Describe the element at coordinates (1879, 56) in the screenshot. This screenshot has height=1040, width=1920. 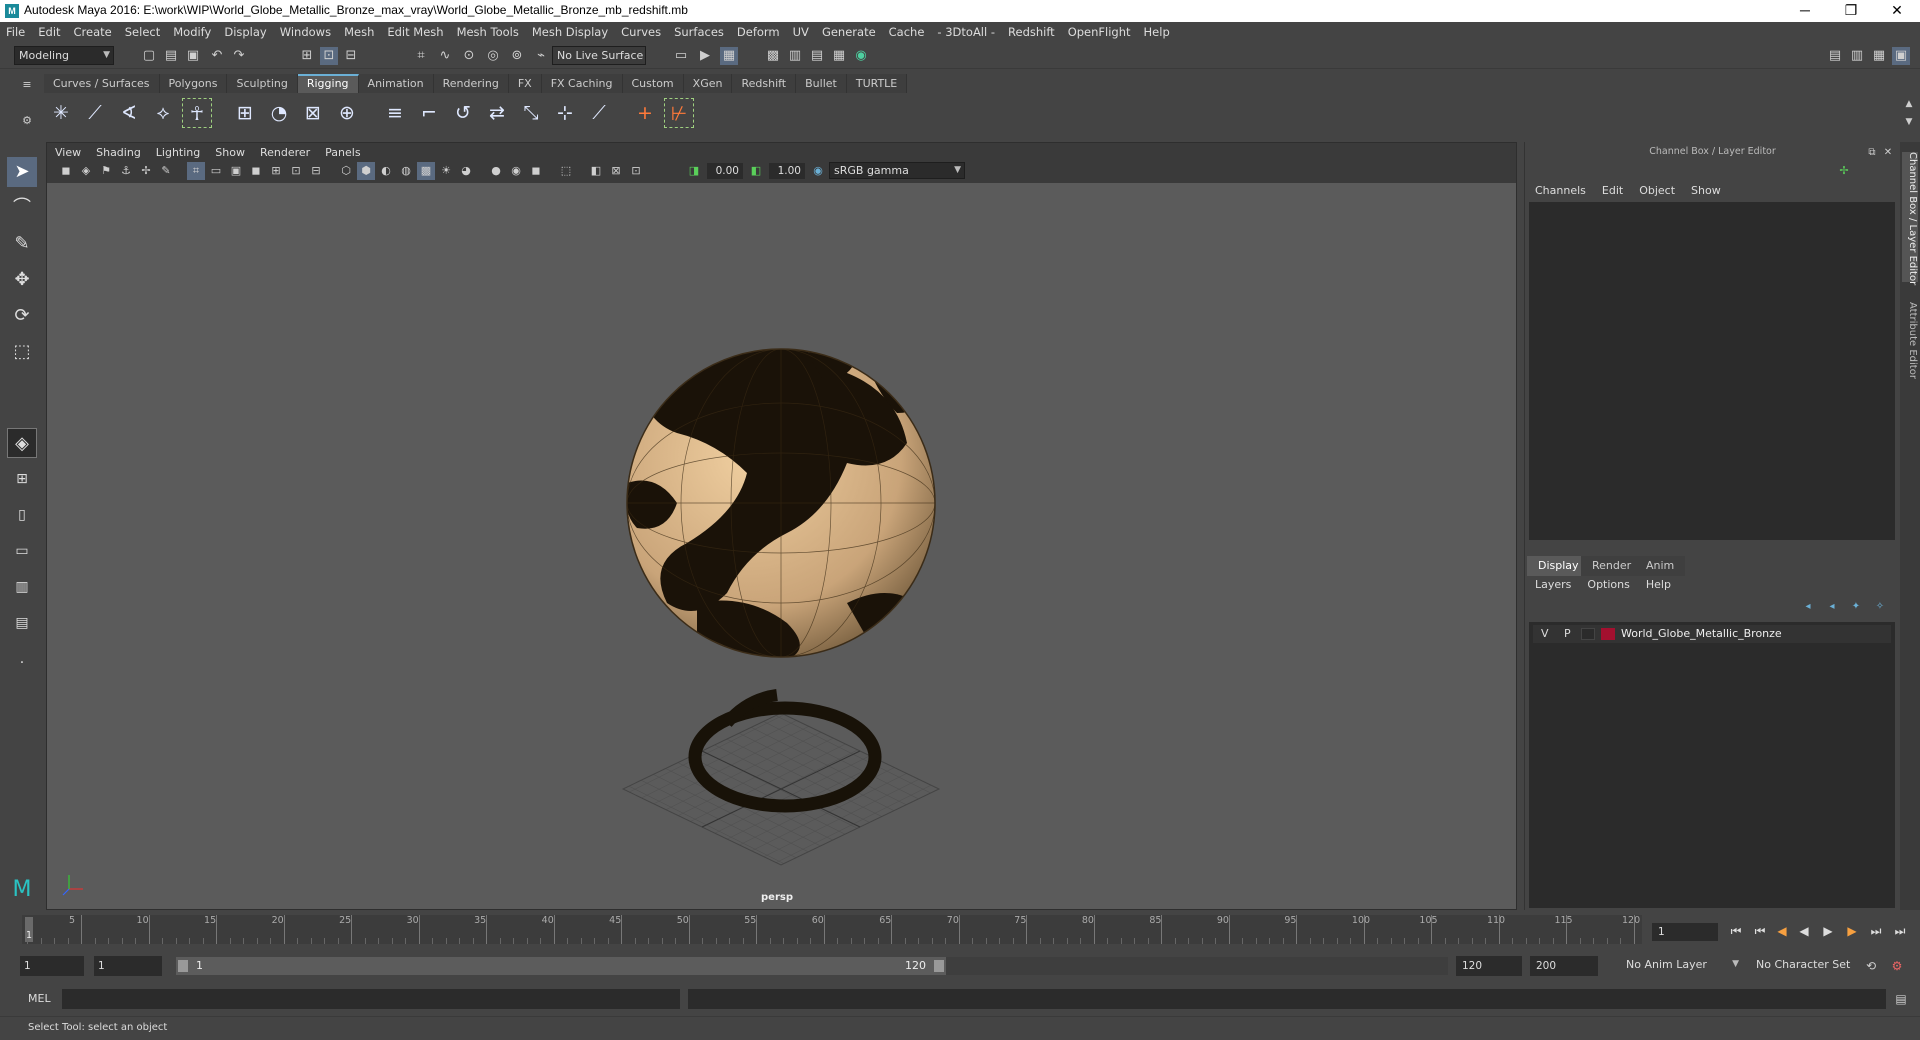
I see `attribute-editor-toggle-icon: ▦` at that location.